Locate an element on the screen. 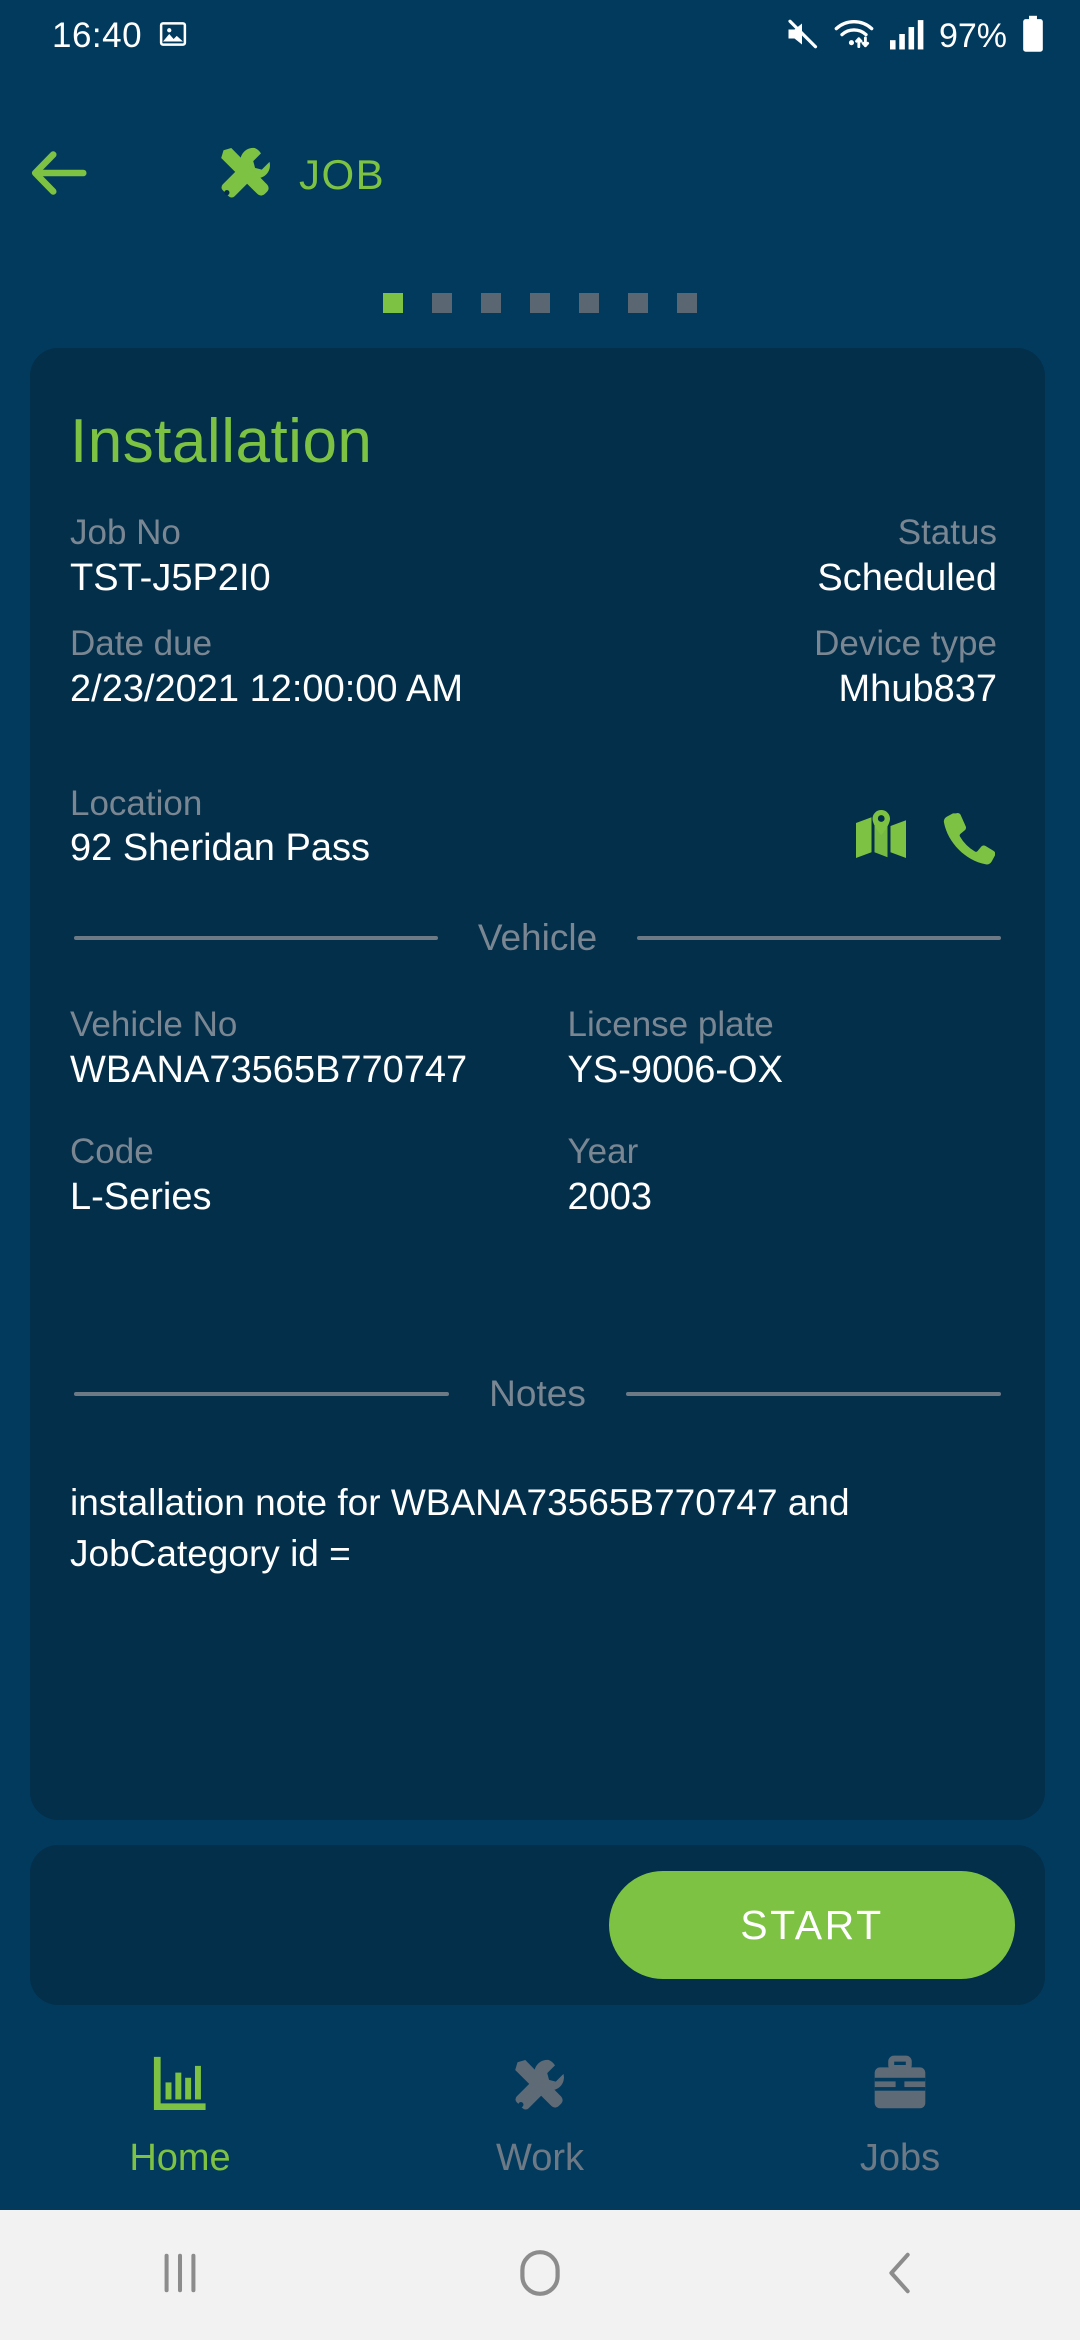  chevron-left-icon is located at coordinates (900, 2275).